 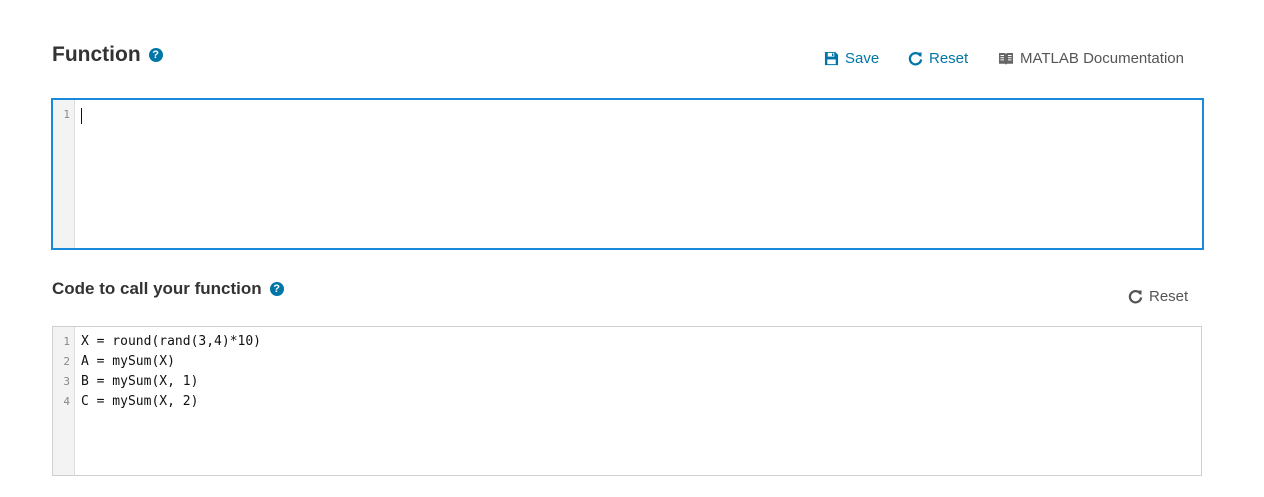 What do you see at coordinates (1169, 296) in the screenshot?
I see `call-reset-label: Reset` at bounding box center [1169, 296].